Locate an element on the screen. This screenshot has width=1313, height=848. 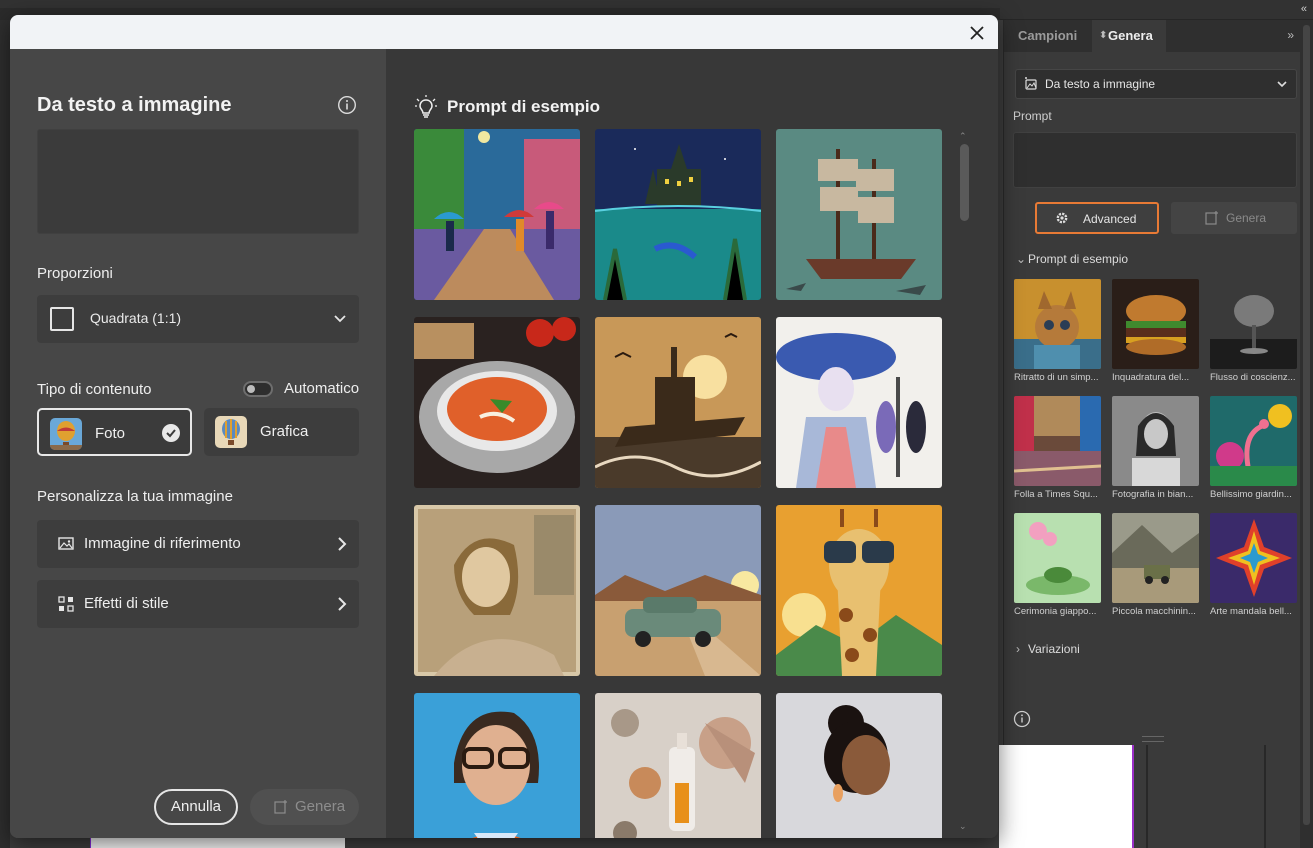
example-thumb-flamingo is located at coordinates (1253, 441).